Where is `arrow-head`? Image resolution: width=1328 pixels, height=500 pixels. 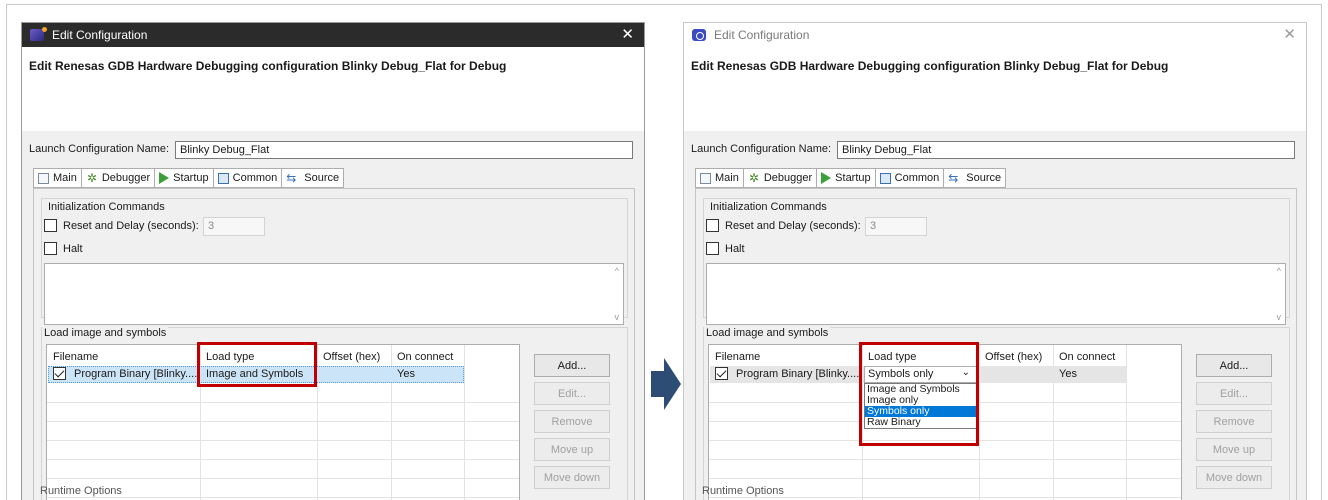 arrow-head is located at coordinates (672, 384).